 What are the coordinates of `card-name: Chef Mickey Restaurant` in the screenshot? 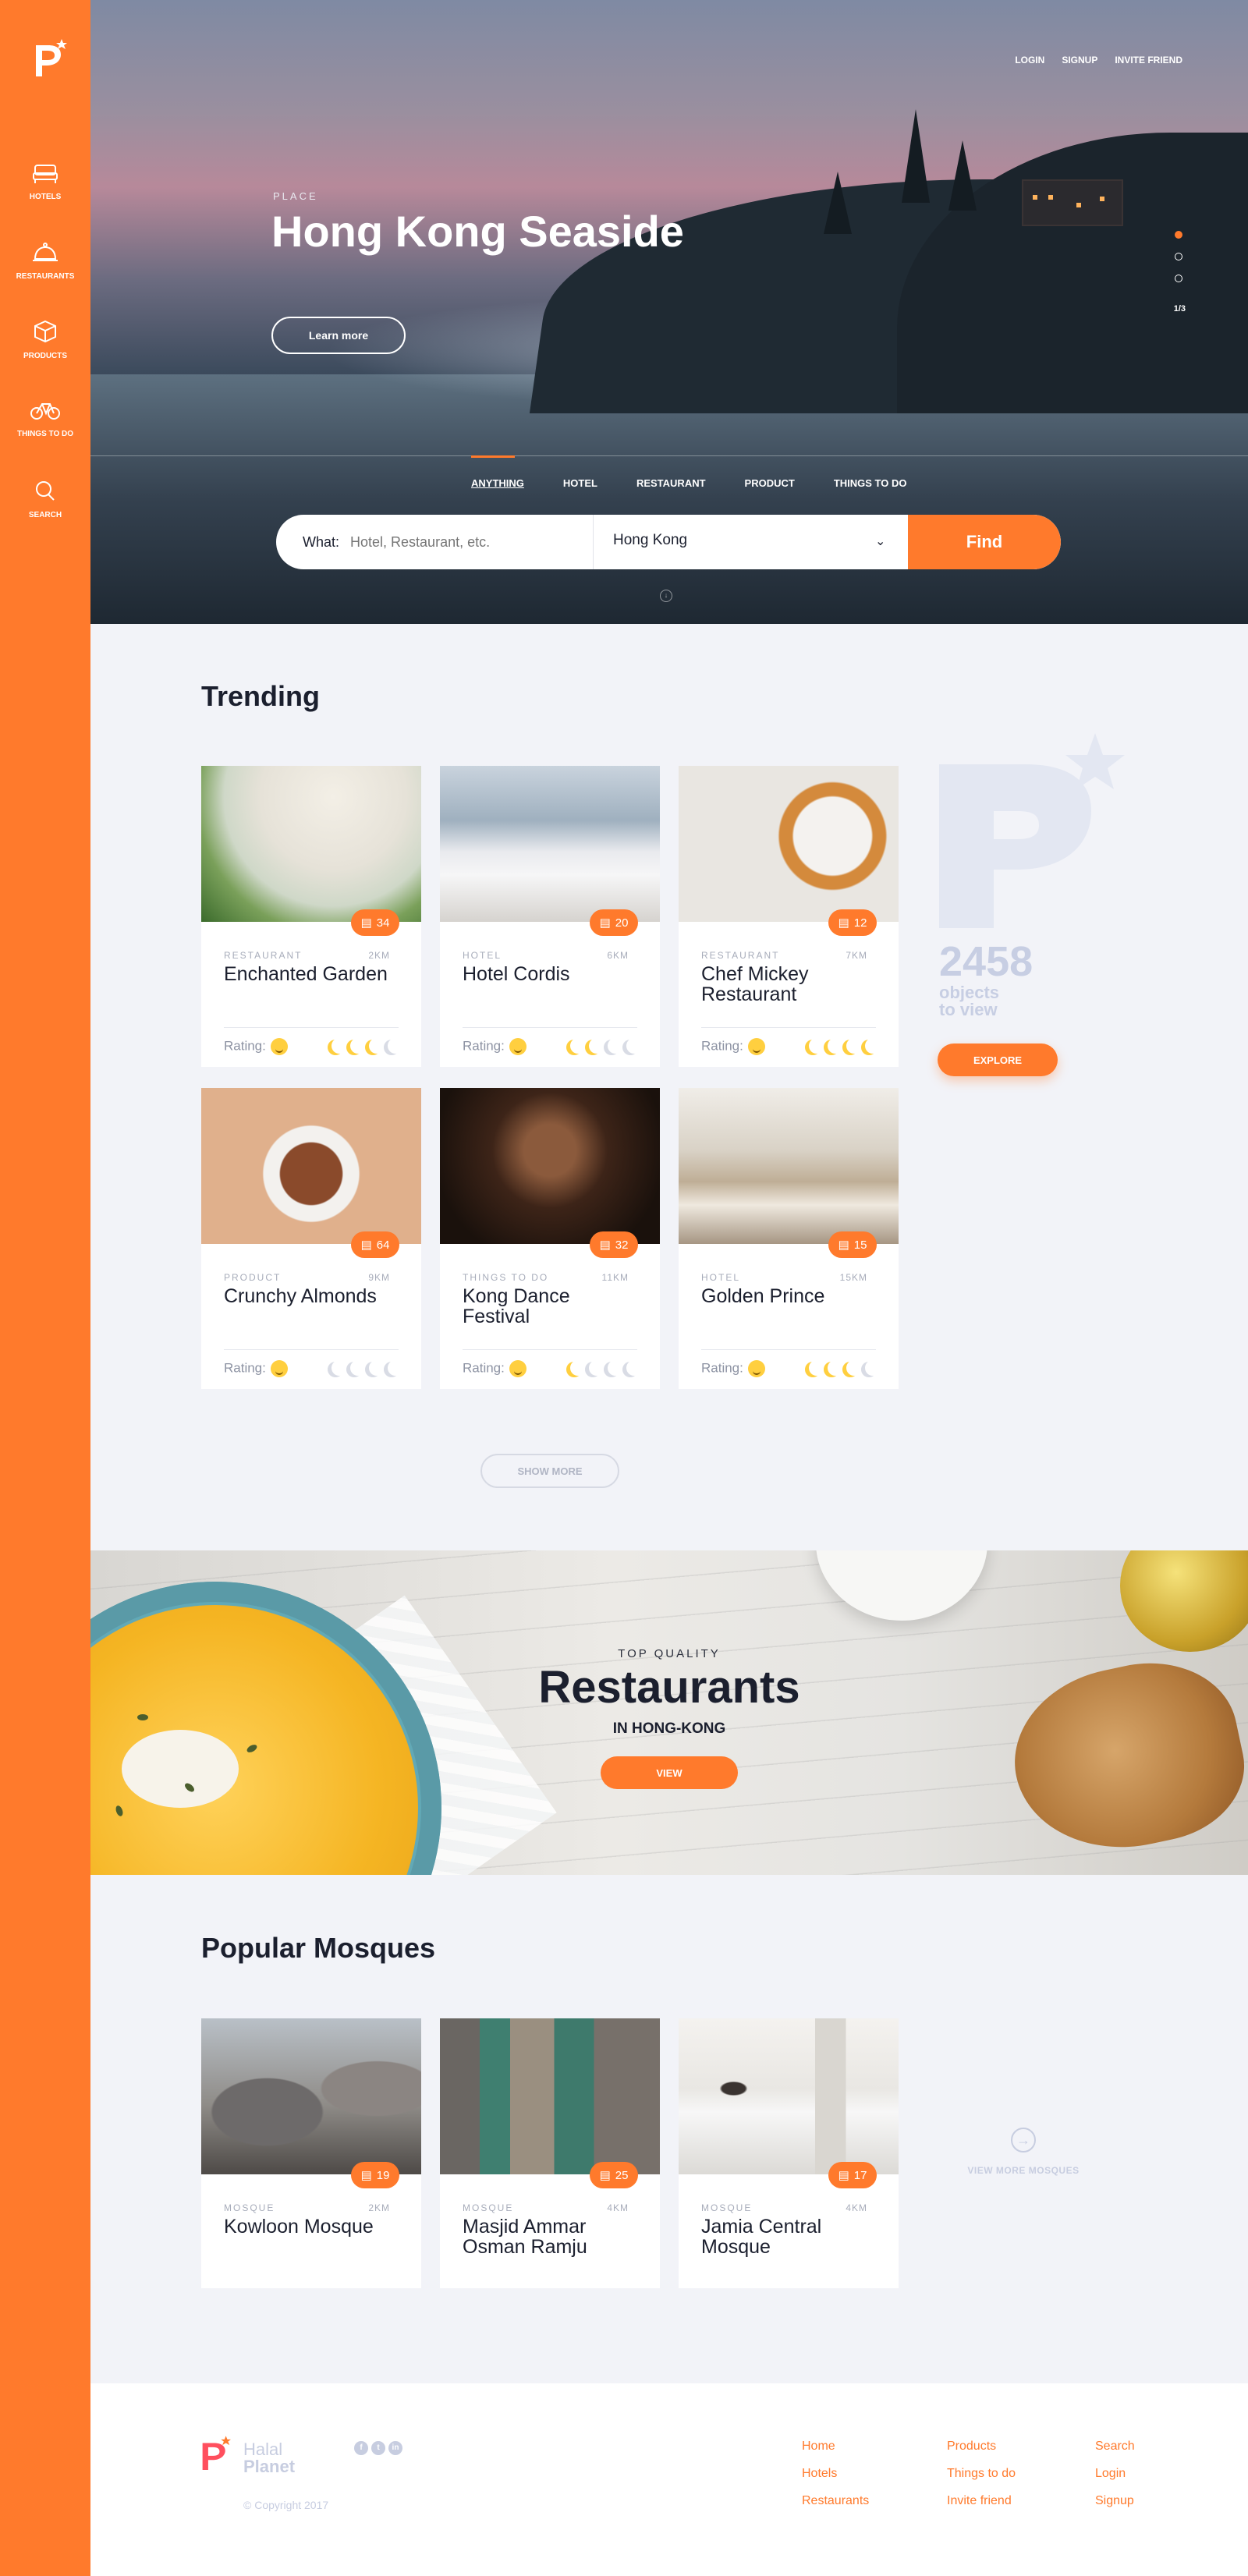 It's located at (791, 984).